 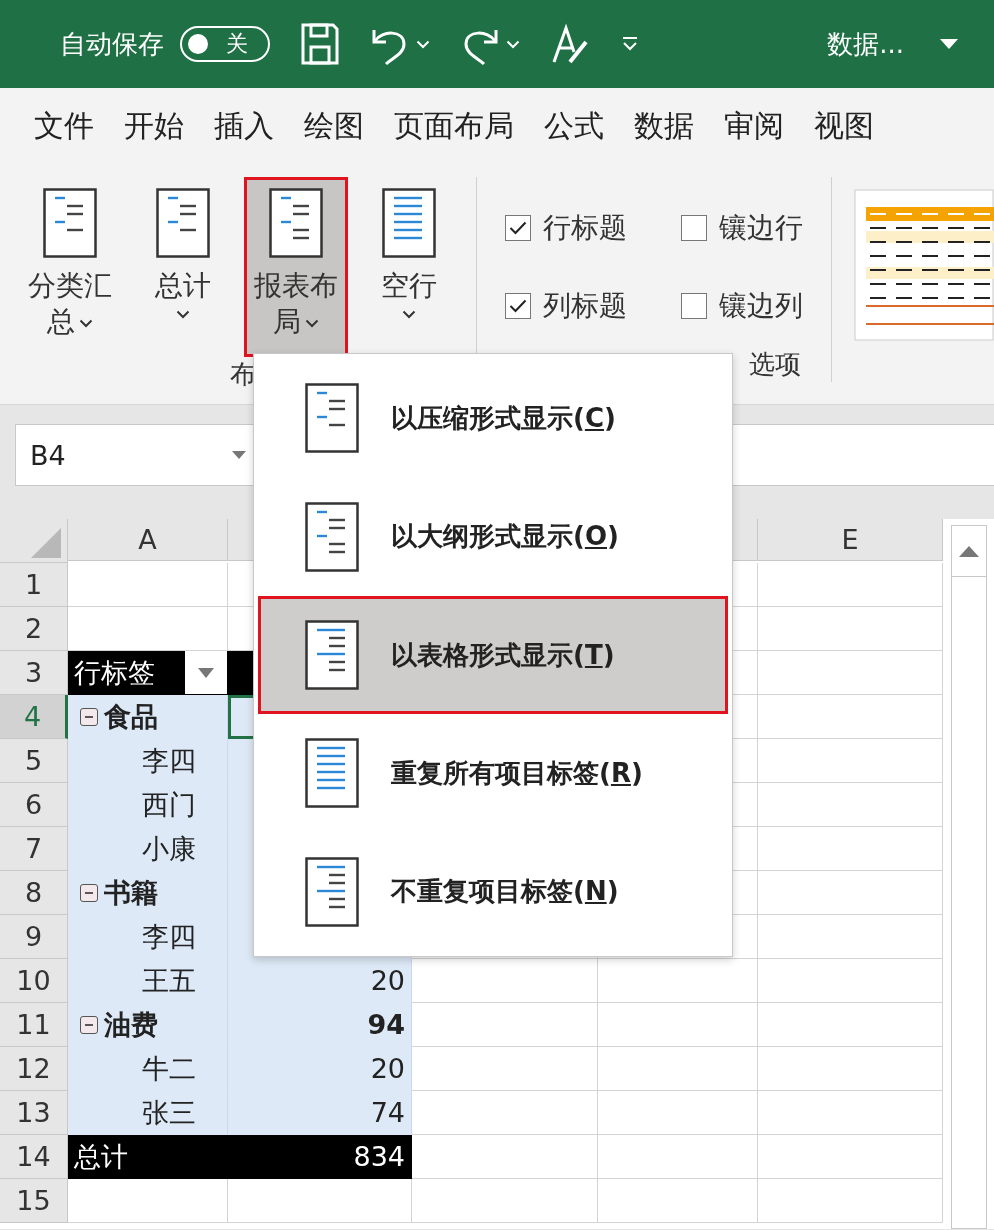 What do you see at coordinates (760, 228) in the screenshot?
I see `checkbox-label: 镶边行` at bounding box center [760, 228].